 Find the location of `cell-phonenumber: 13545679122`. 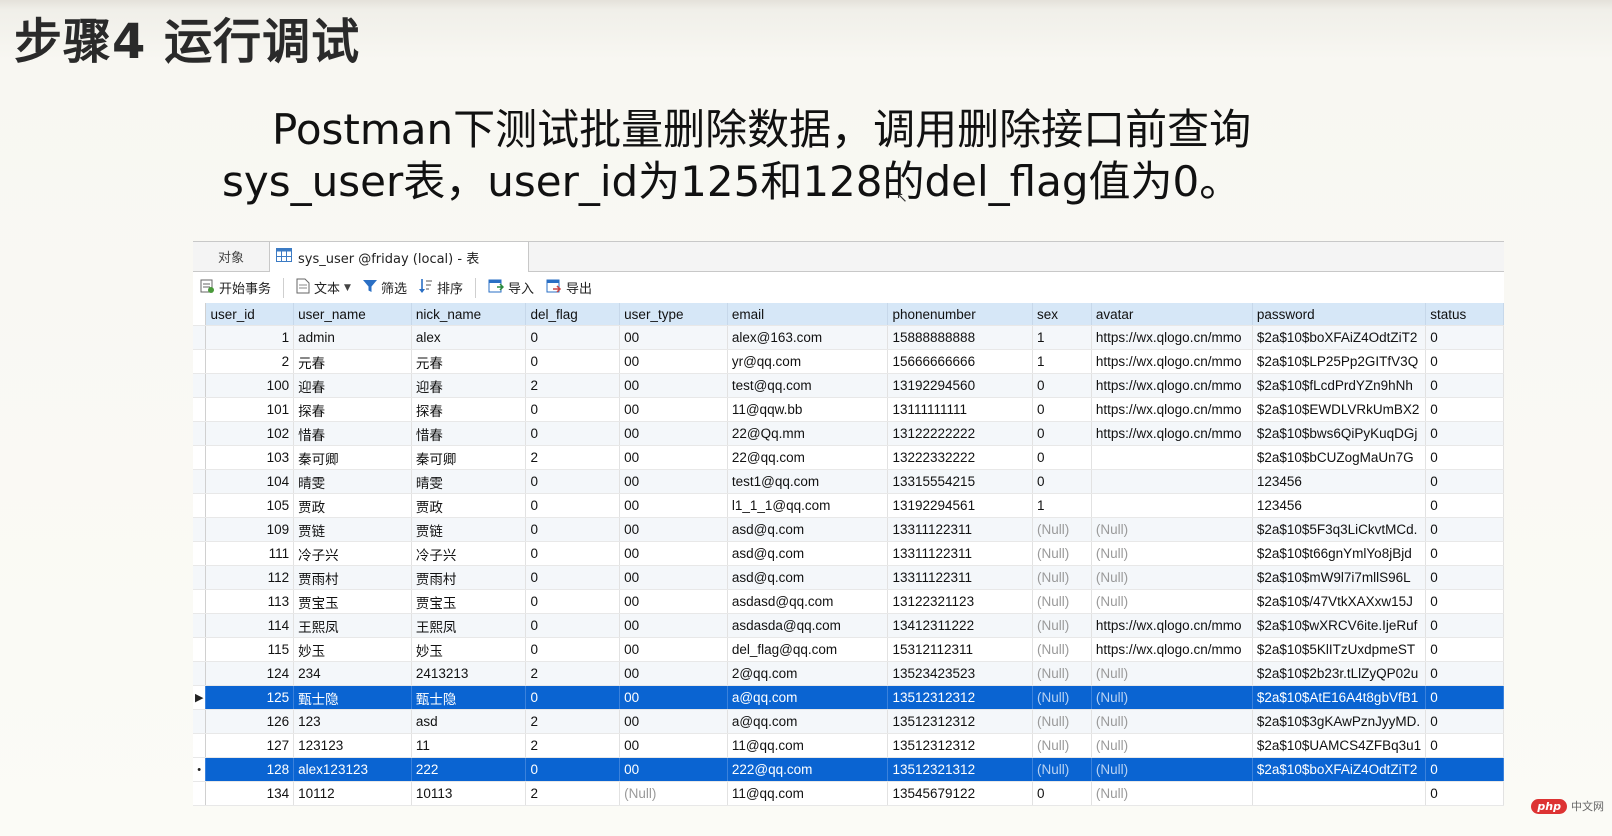

cell-phonenumber: 13545679122 is located at coordinates (960, 793).